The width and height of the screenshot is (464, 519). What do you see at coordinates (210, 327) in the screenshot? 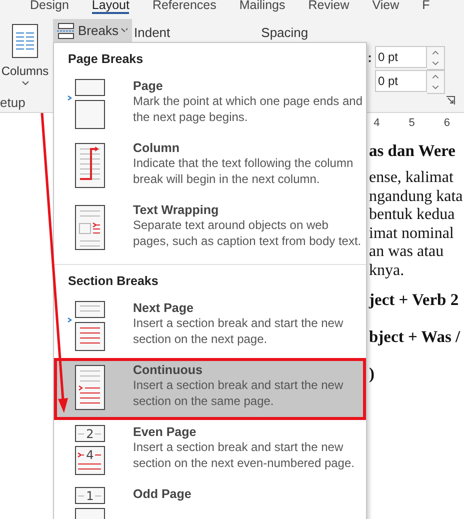
I see `menu-item: Next Page Insert a section break and start the new section on the next page.` at bounding box center [210, 327].